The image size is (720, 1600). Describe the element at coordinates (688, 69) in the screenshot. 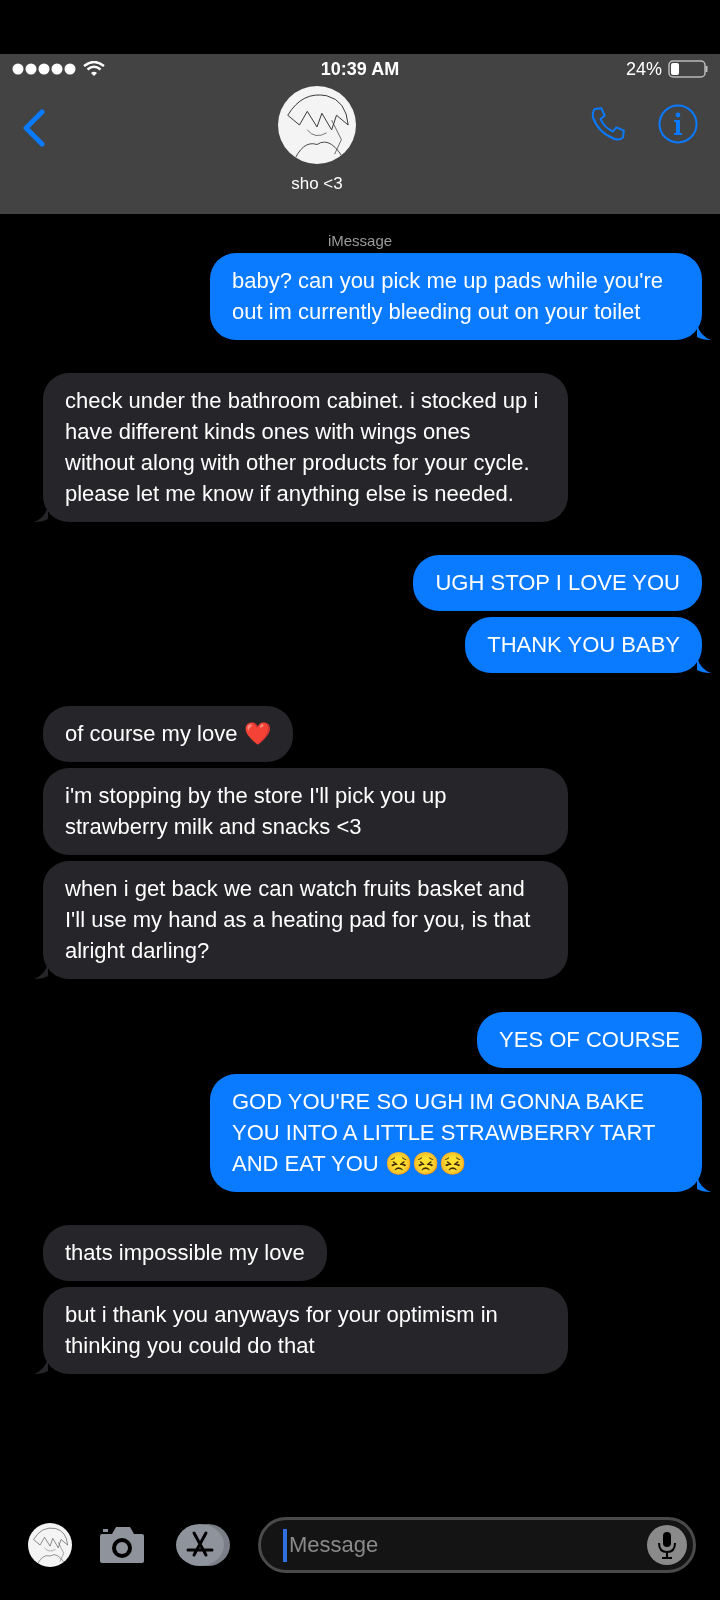

I see `battery-icon` at that location.